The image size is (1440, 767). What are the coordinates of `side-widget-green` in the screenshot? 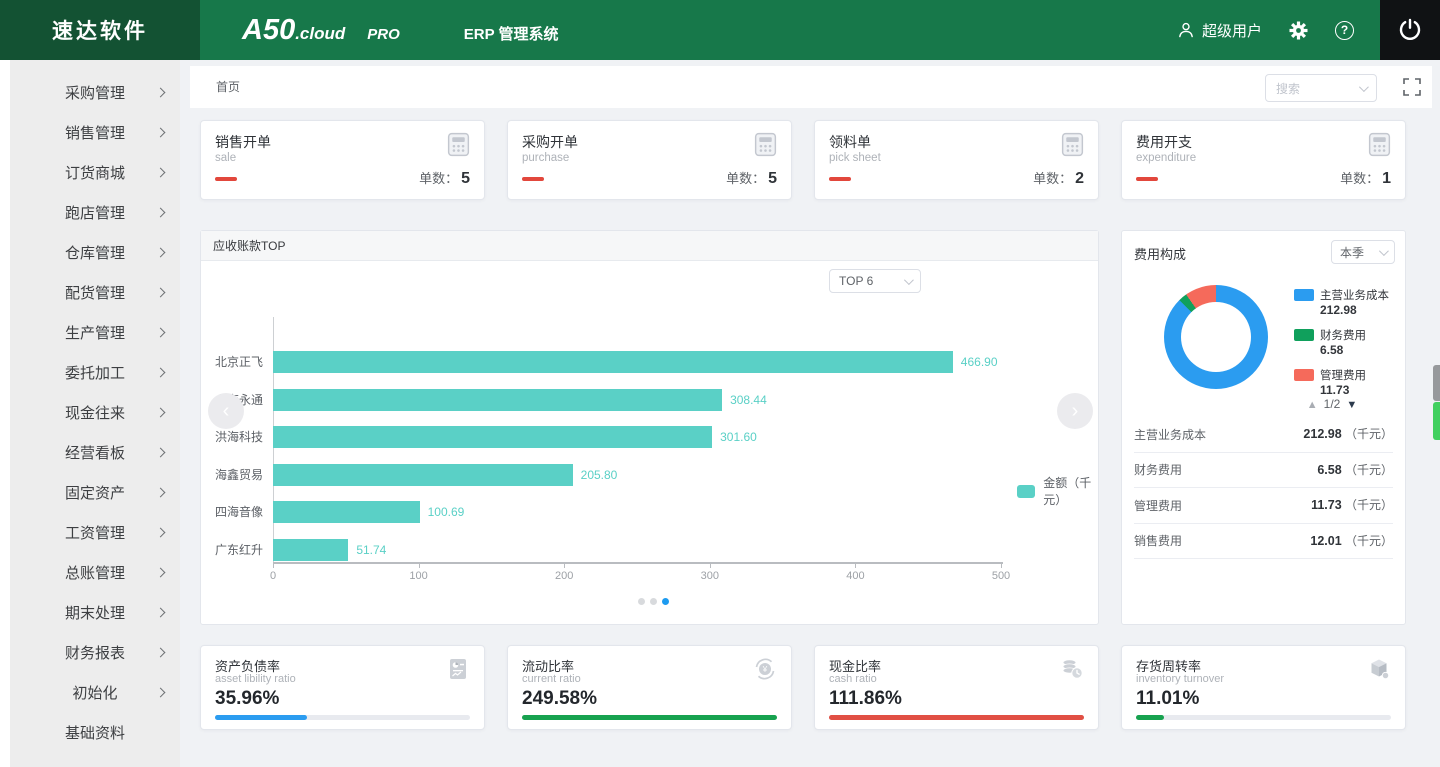 It's located at (1436, 421).